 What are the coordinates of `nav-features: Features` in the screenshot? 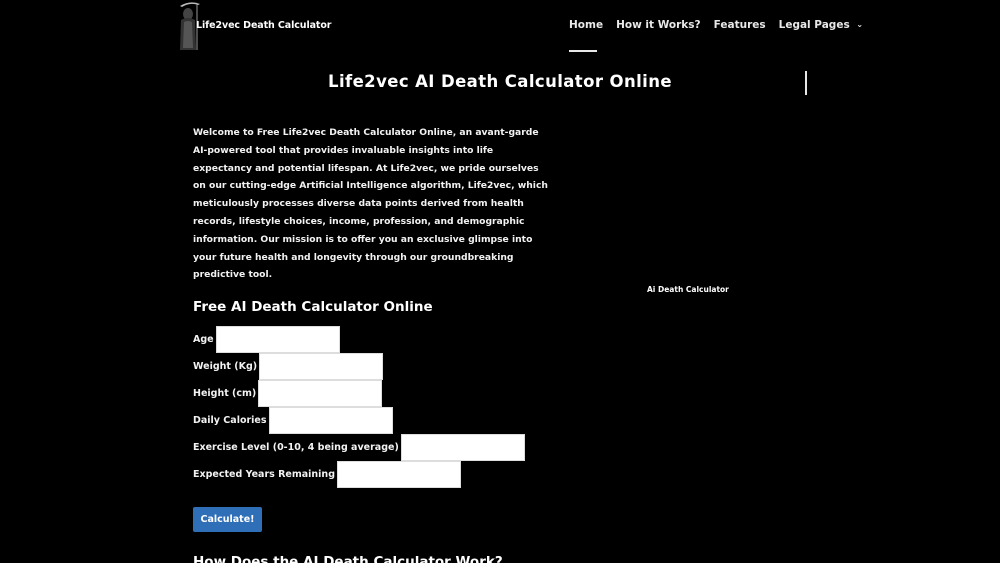 It's located at (740, 25).